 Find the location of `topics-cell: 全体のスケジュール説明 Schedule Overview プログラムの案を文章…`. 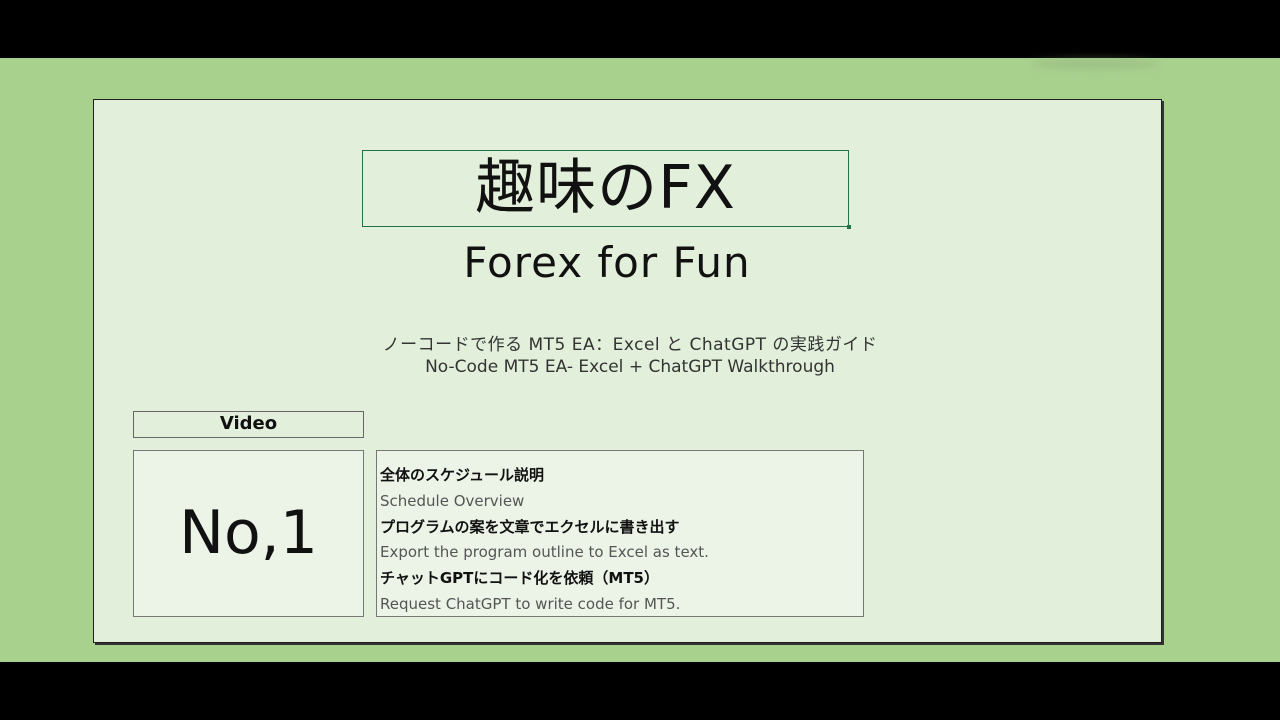

topics-cell: 全体のスケジュール説明 Schedule Overview プログラムの案を文章… is located at coordinates (620, 533).